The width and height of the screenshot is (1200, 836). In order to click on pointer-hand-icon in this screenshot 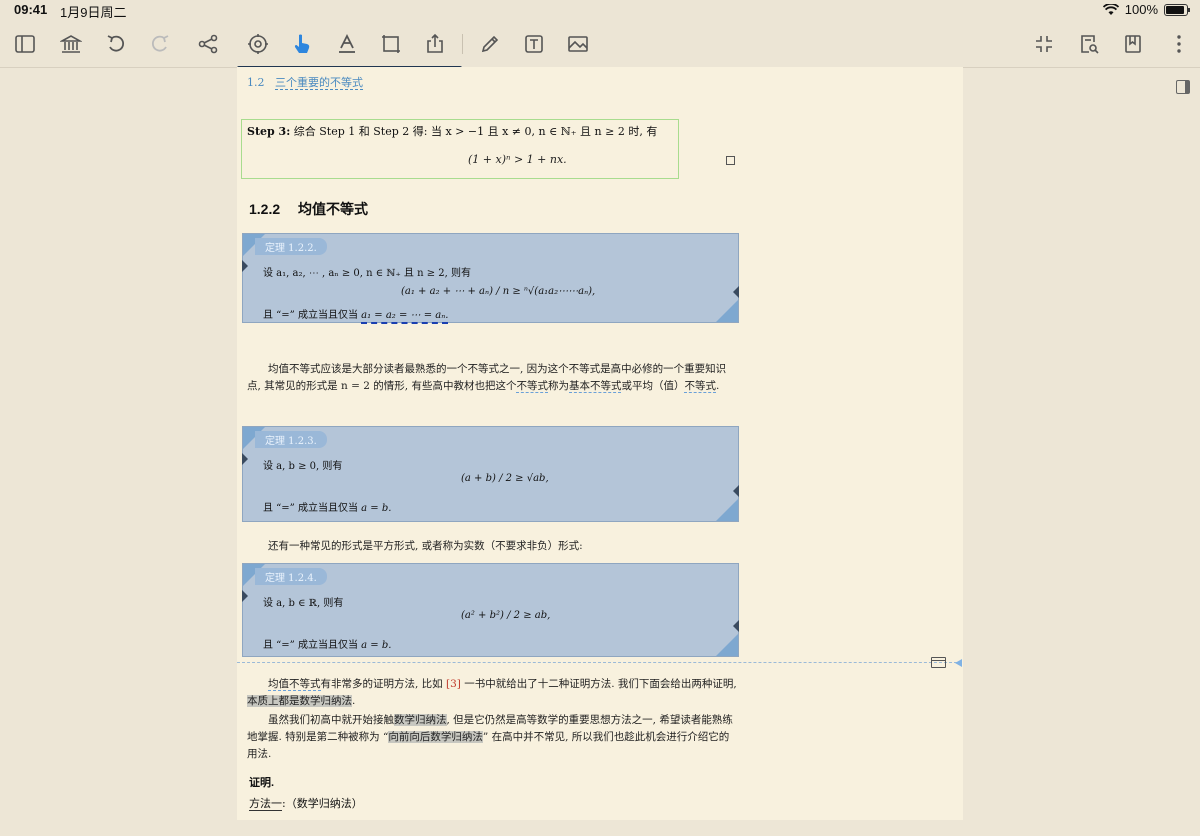, I will do `click(302, 44)`.